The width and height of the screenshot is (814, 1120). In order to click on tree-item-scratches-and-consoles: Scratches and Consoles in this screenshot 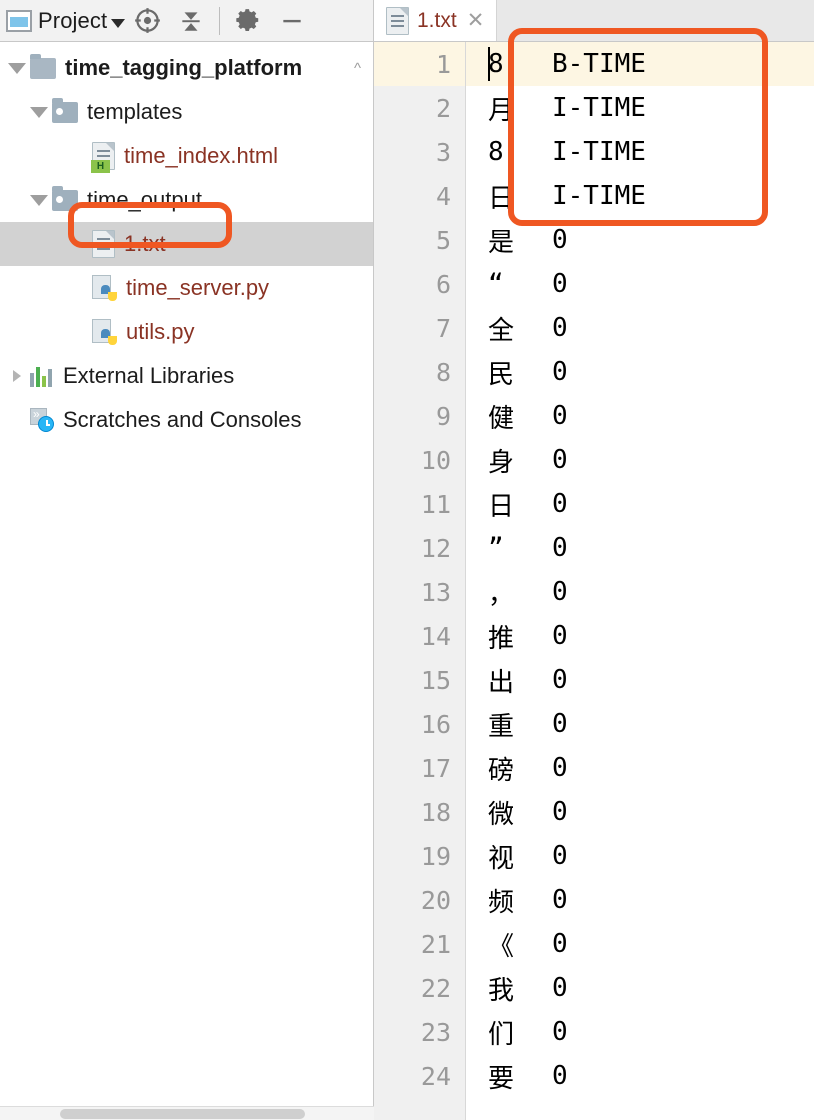, I will do `click(186, 420)`.